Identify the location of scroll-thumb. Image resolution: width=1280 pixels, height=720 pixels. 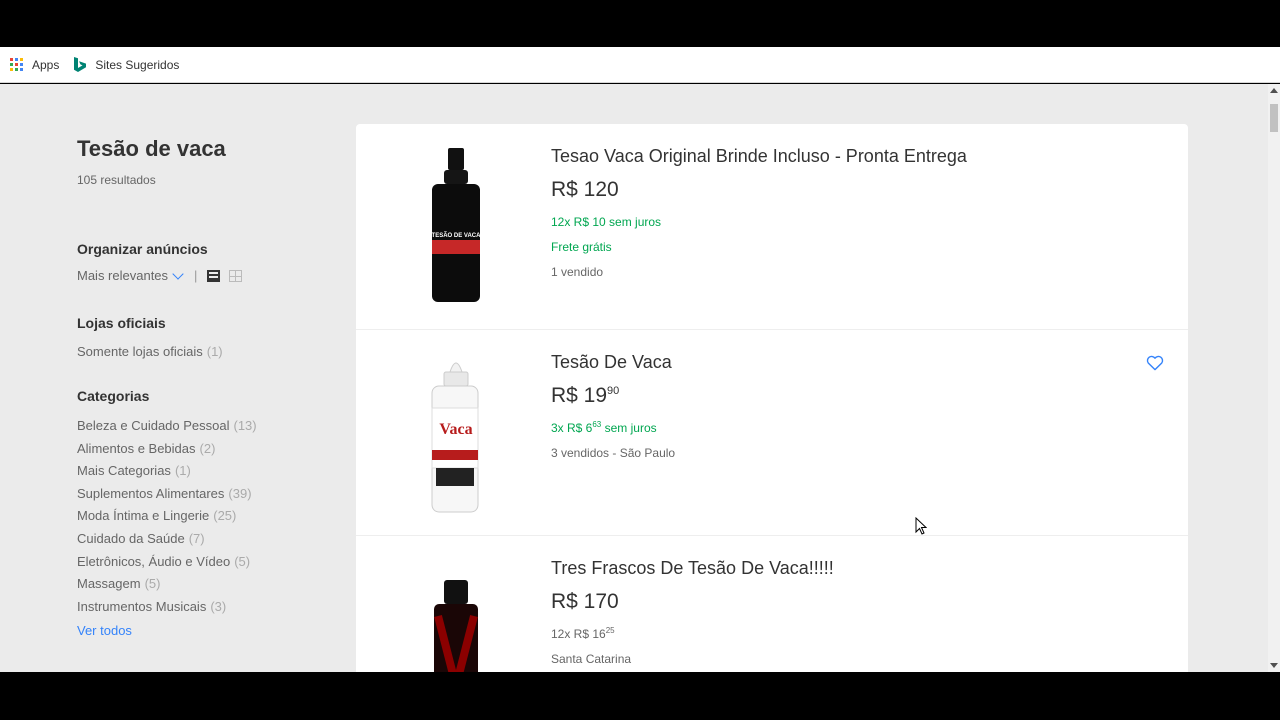
(1274, 118).